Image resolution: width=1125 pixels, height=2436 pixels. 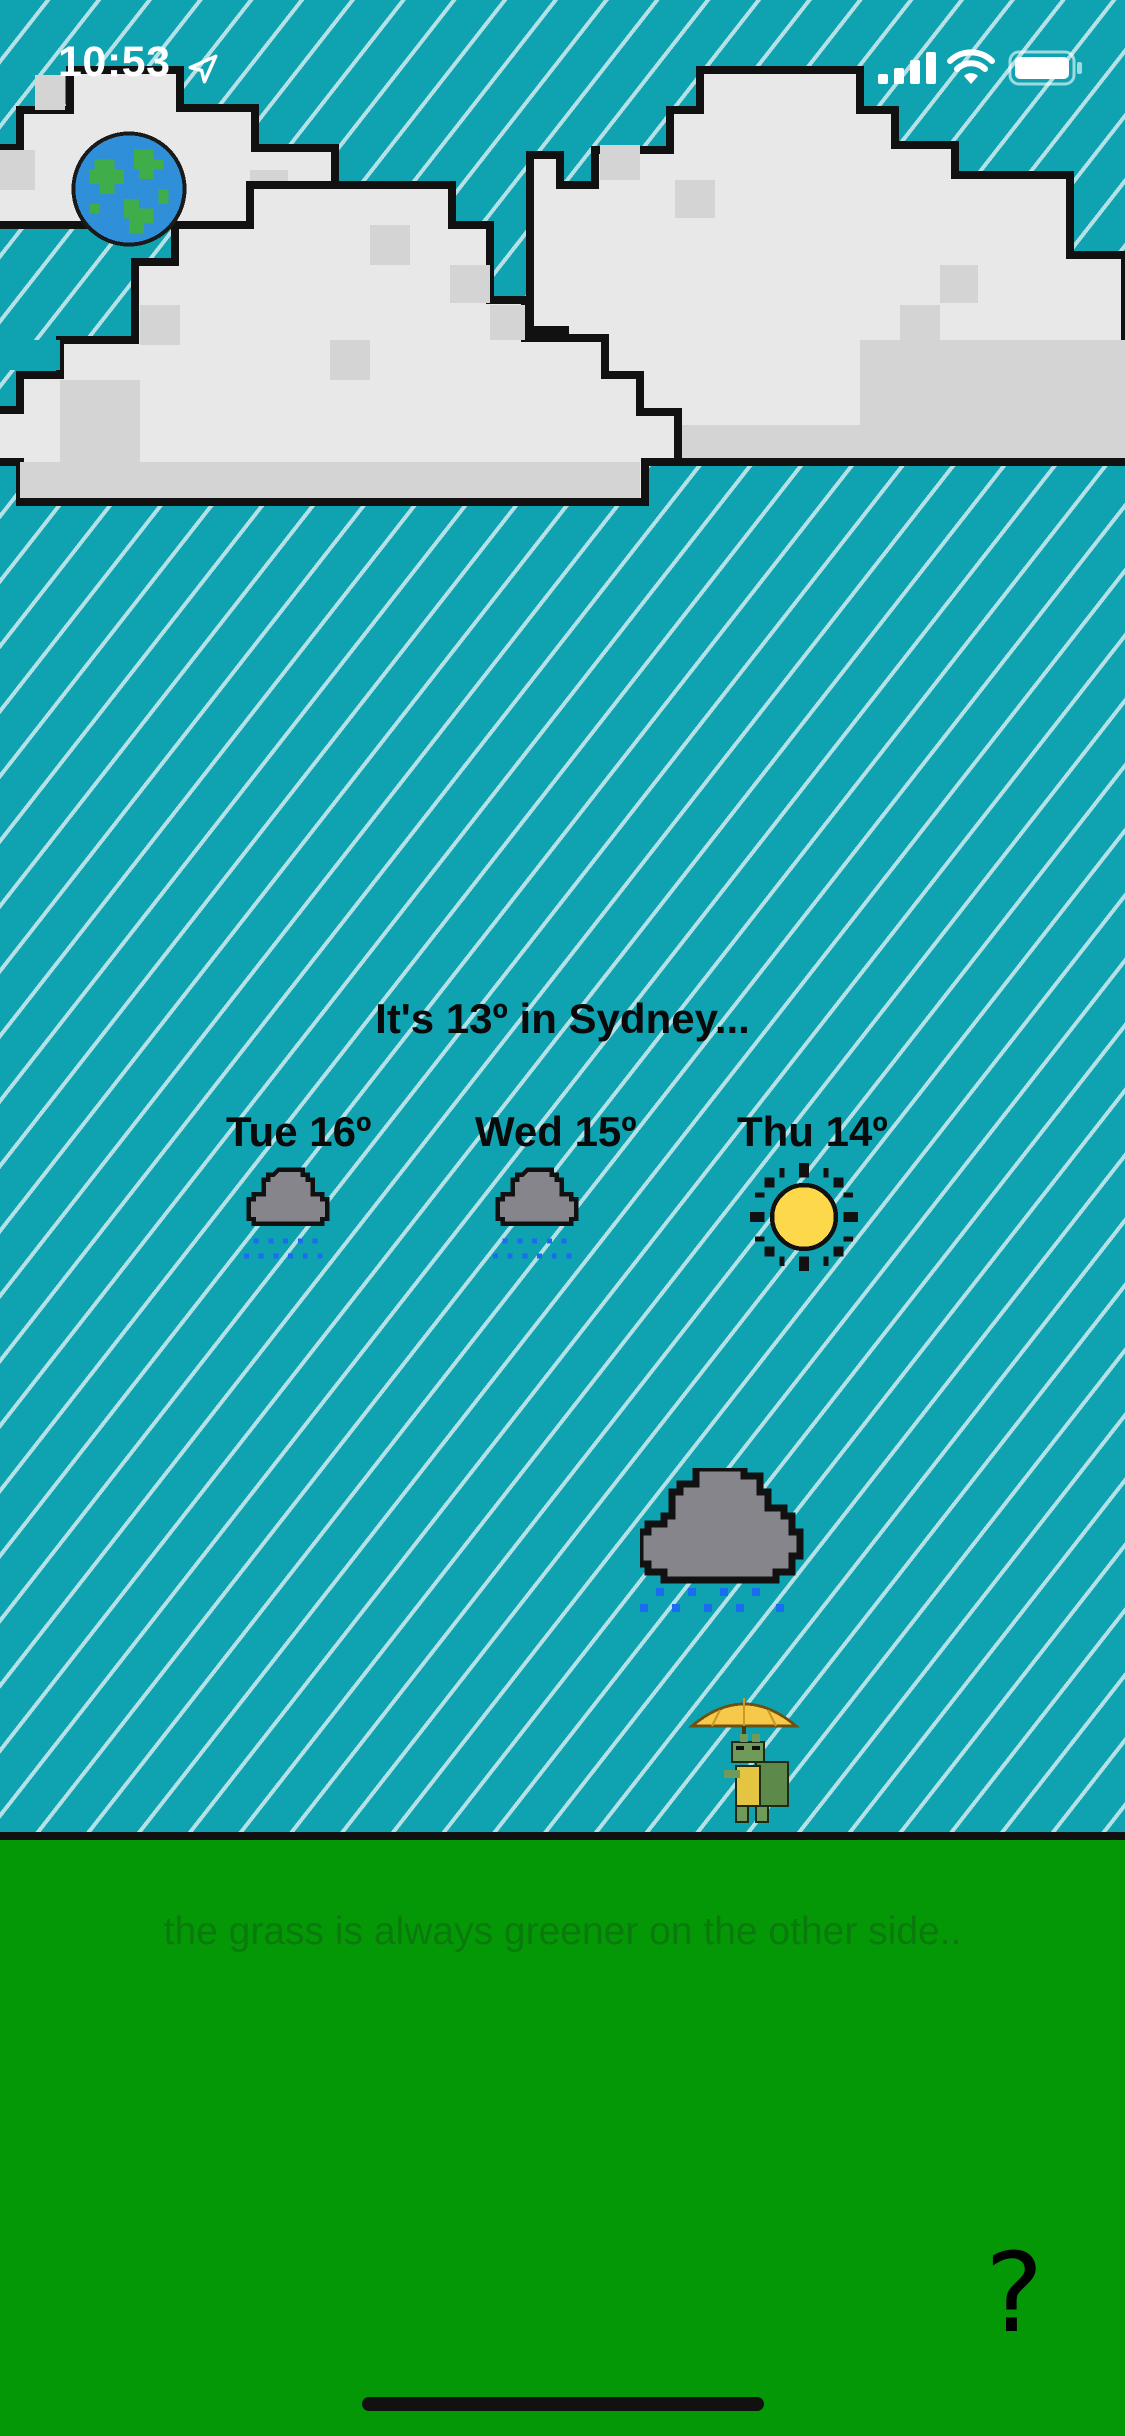 I want to click on forecast-day-wed: Wed 15º, so click(x=556, y=1131).